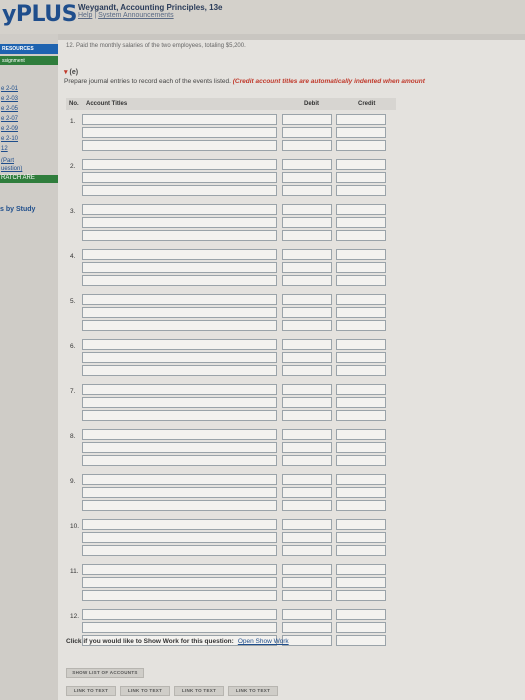  I want to click on sidebar-item-5: e 2-10, so click(29, 140).